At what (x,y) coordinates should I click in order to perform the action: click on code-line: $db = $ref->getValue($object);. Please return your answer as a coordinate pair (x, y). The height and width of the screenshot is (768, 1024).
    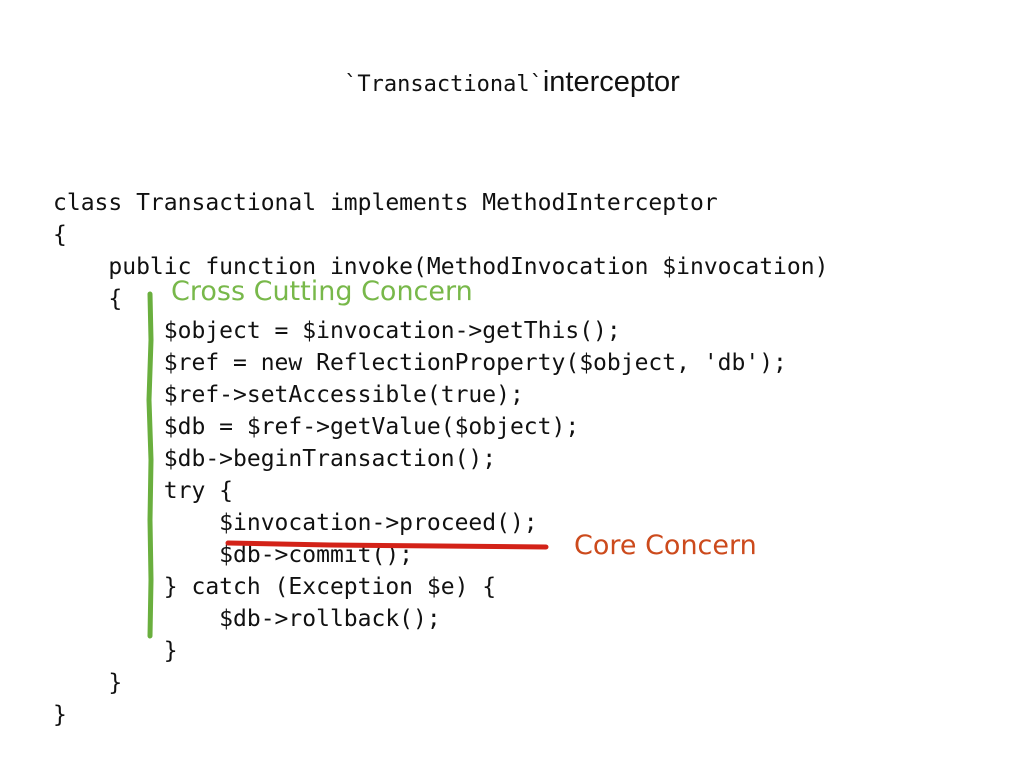
    Looking at the image, I should click on (316, 427).